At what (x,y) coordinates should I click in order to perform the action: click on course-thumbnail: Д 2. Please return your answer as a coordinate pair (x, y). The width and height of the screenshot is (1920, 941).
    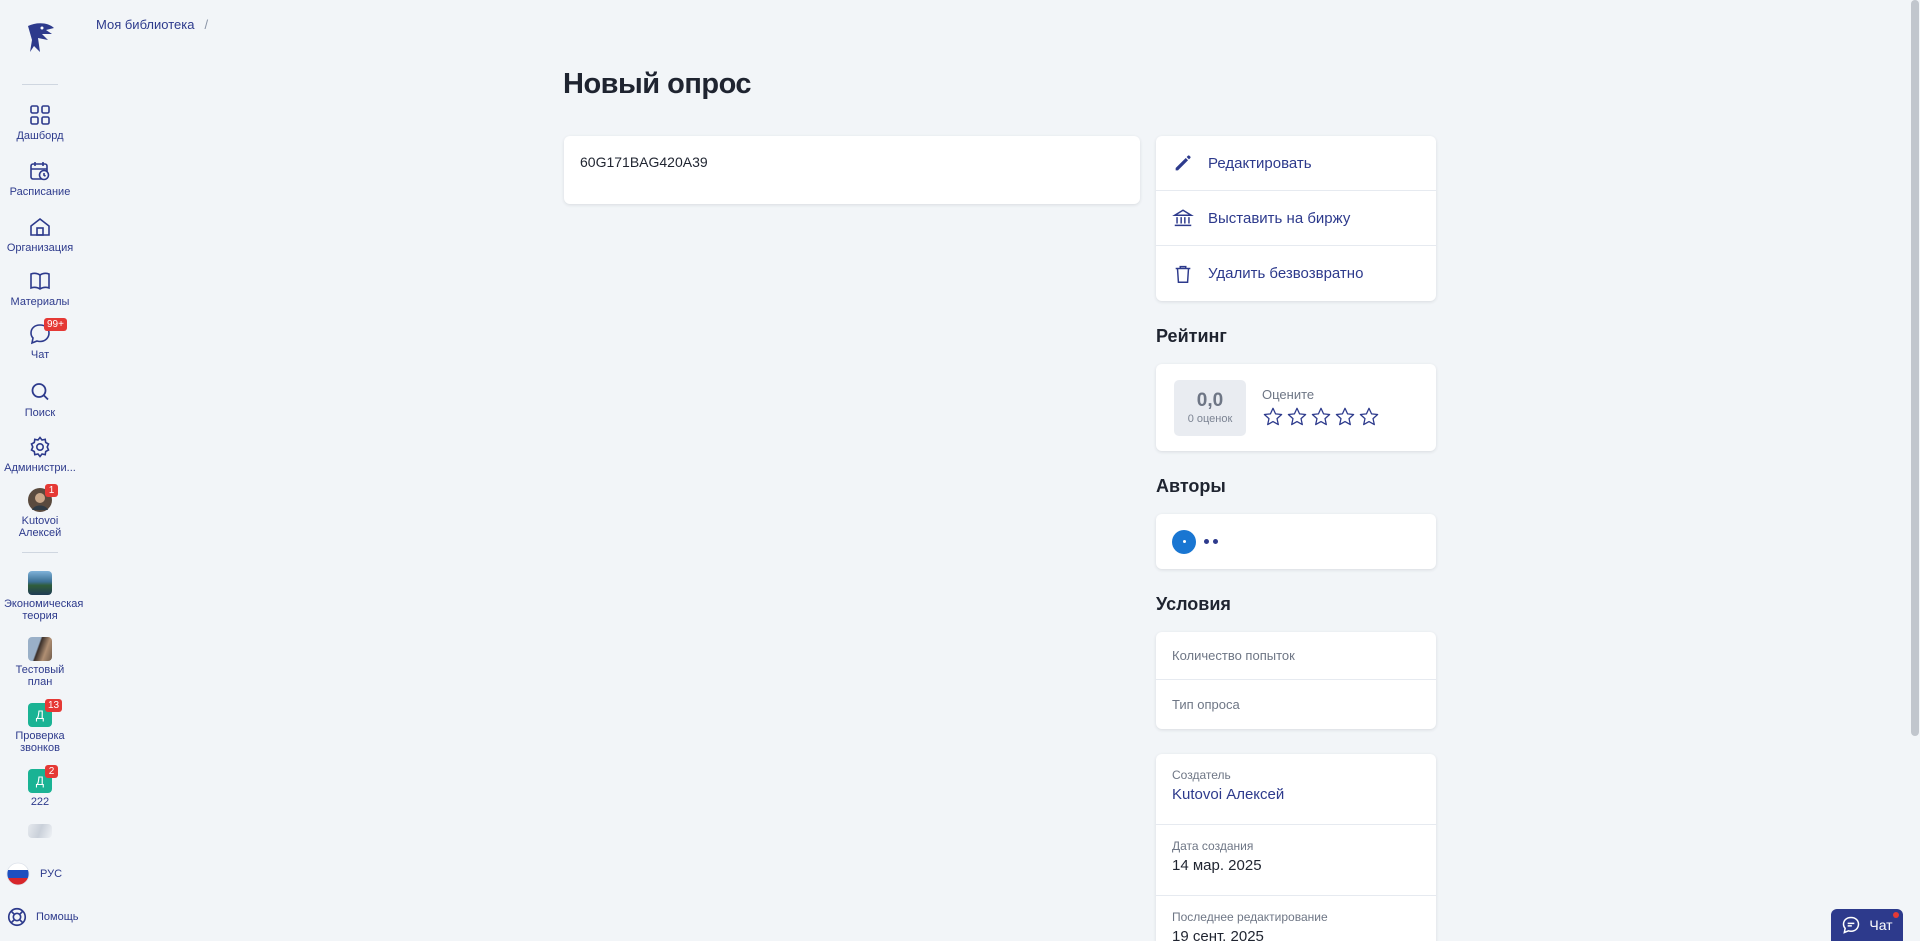
    Looking at the image, I should click on (43, 779).